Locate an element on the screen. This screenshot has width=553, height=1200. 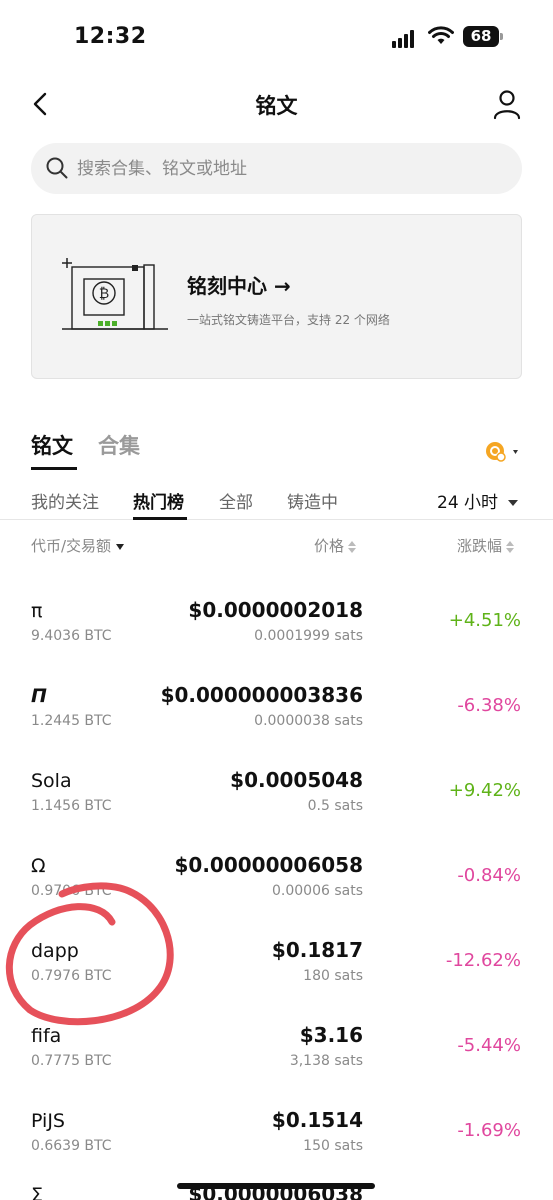
column-header-coin: 代币/交易额 is located at coordinates (78, 545).